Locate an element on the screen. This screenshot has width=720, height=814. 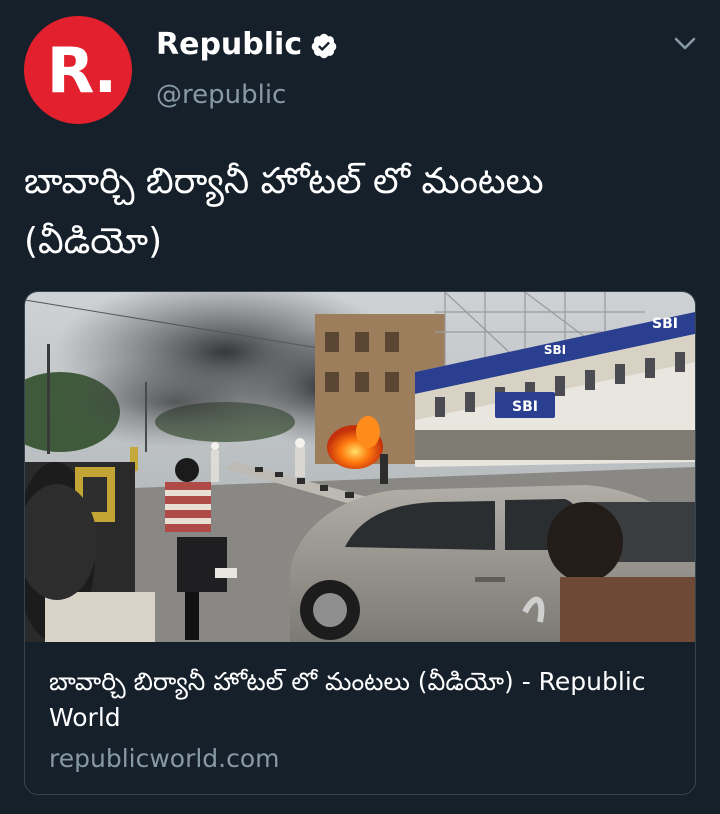
sbi-sign-right: SBI is located at coordinates (665, 324).